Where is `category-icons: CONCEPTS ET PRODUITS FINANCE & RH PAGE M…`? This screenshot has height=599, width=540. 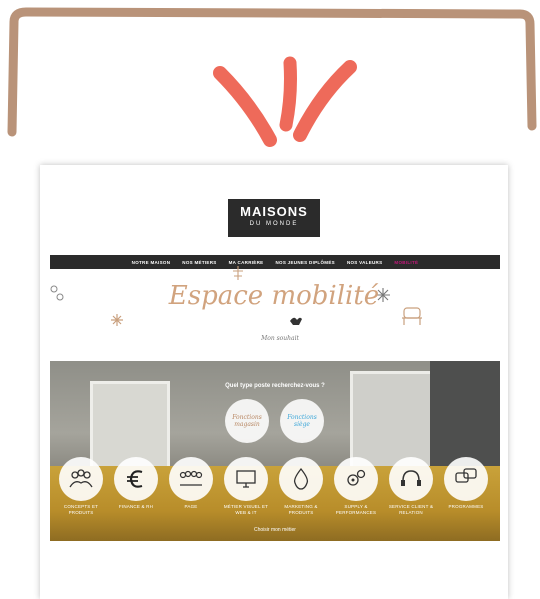 category-icons: CONCEPTS ET PRODUITS FINANCE & RH PAGE M… is located at coordinates (276, 497).